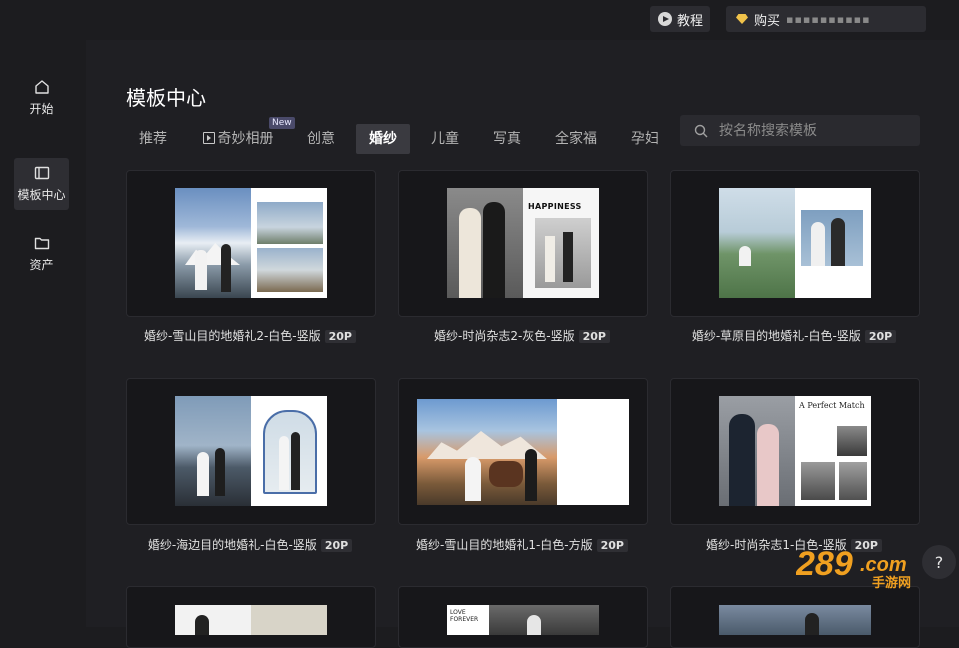 This screenshot has width=959, height=648. I want to click on tab-label: 婚纱, so click(383, 139).